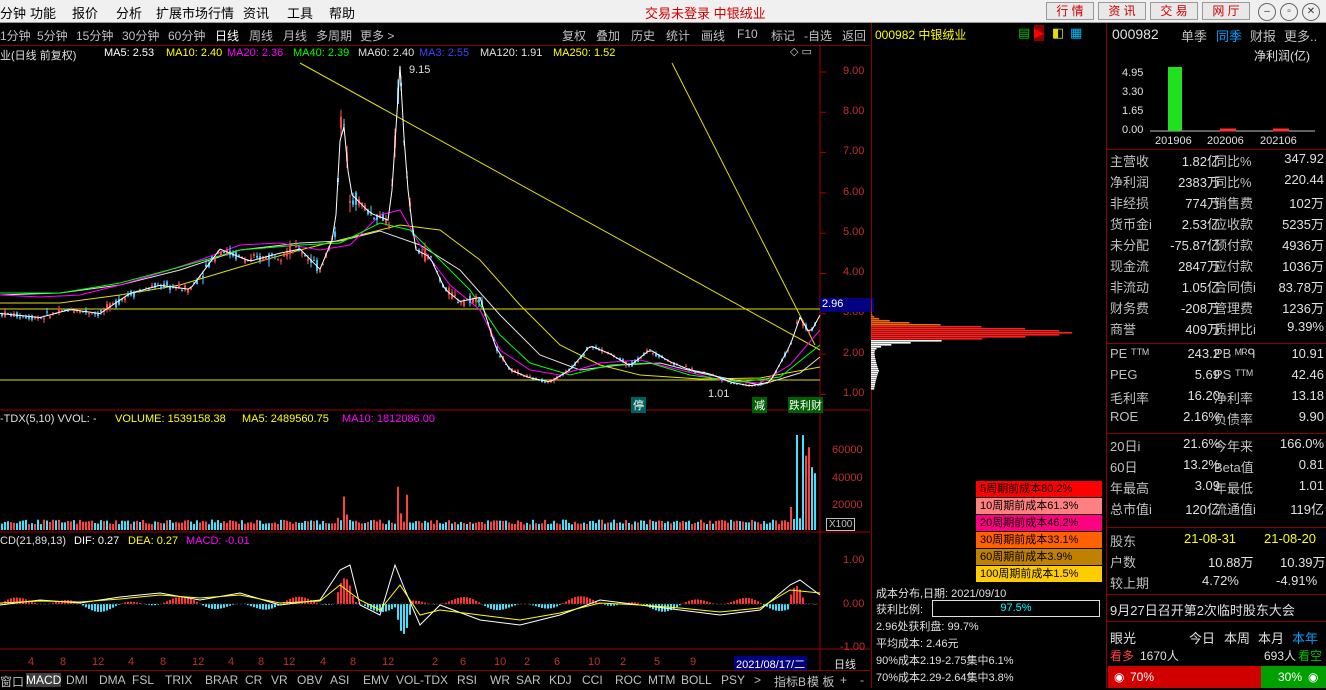 This screenshot has height=690, width=1326. Describe the element at coordinates (696, 680) in the screenshot. I see `indicator-tab: BOLL` at that location.